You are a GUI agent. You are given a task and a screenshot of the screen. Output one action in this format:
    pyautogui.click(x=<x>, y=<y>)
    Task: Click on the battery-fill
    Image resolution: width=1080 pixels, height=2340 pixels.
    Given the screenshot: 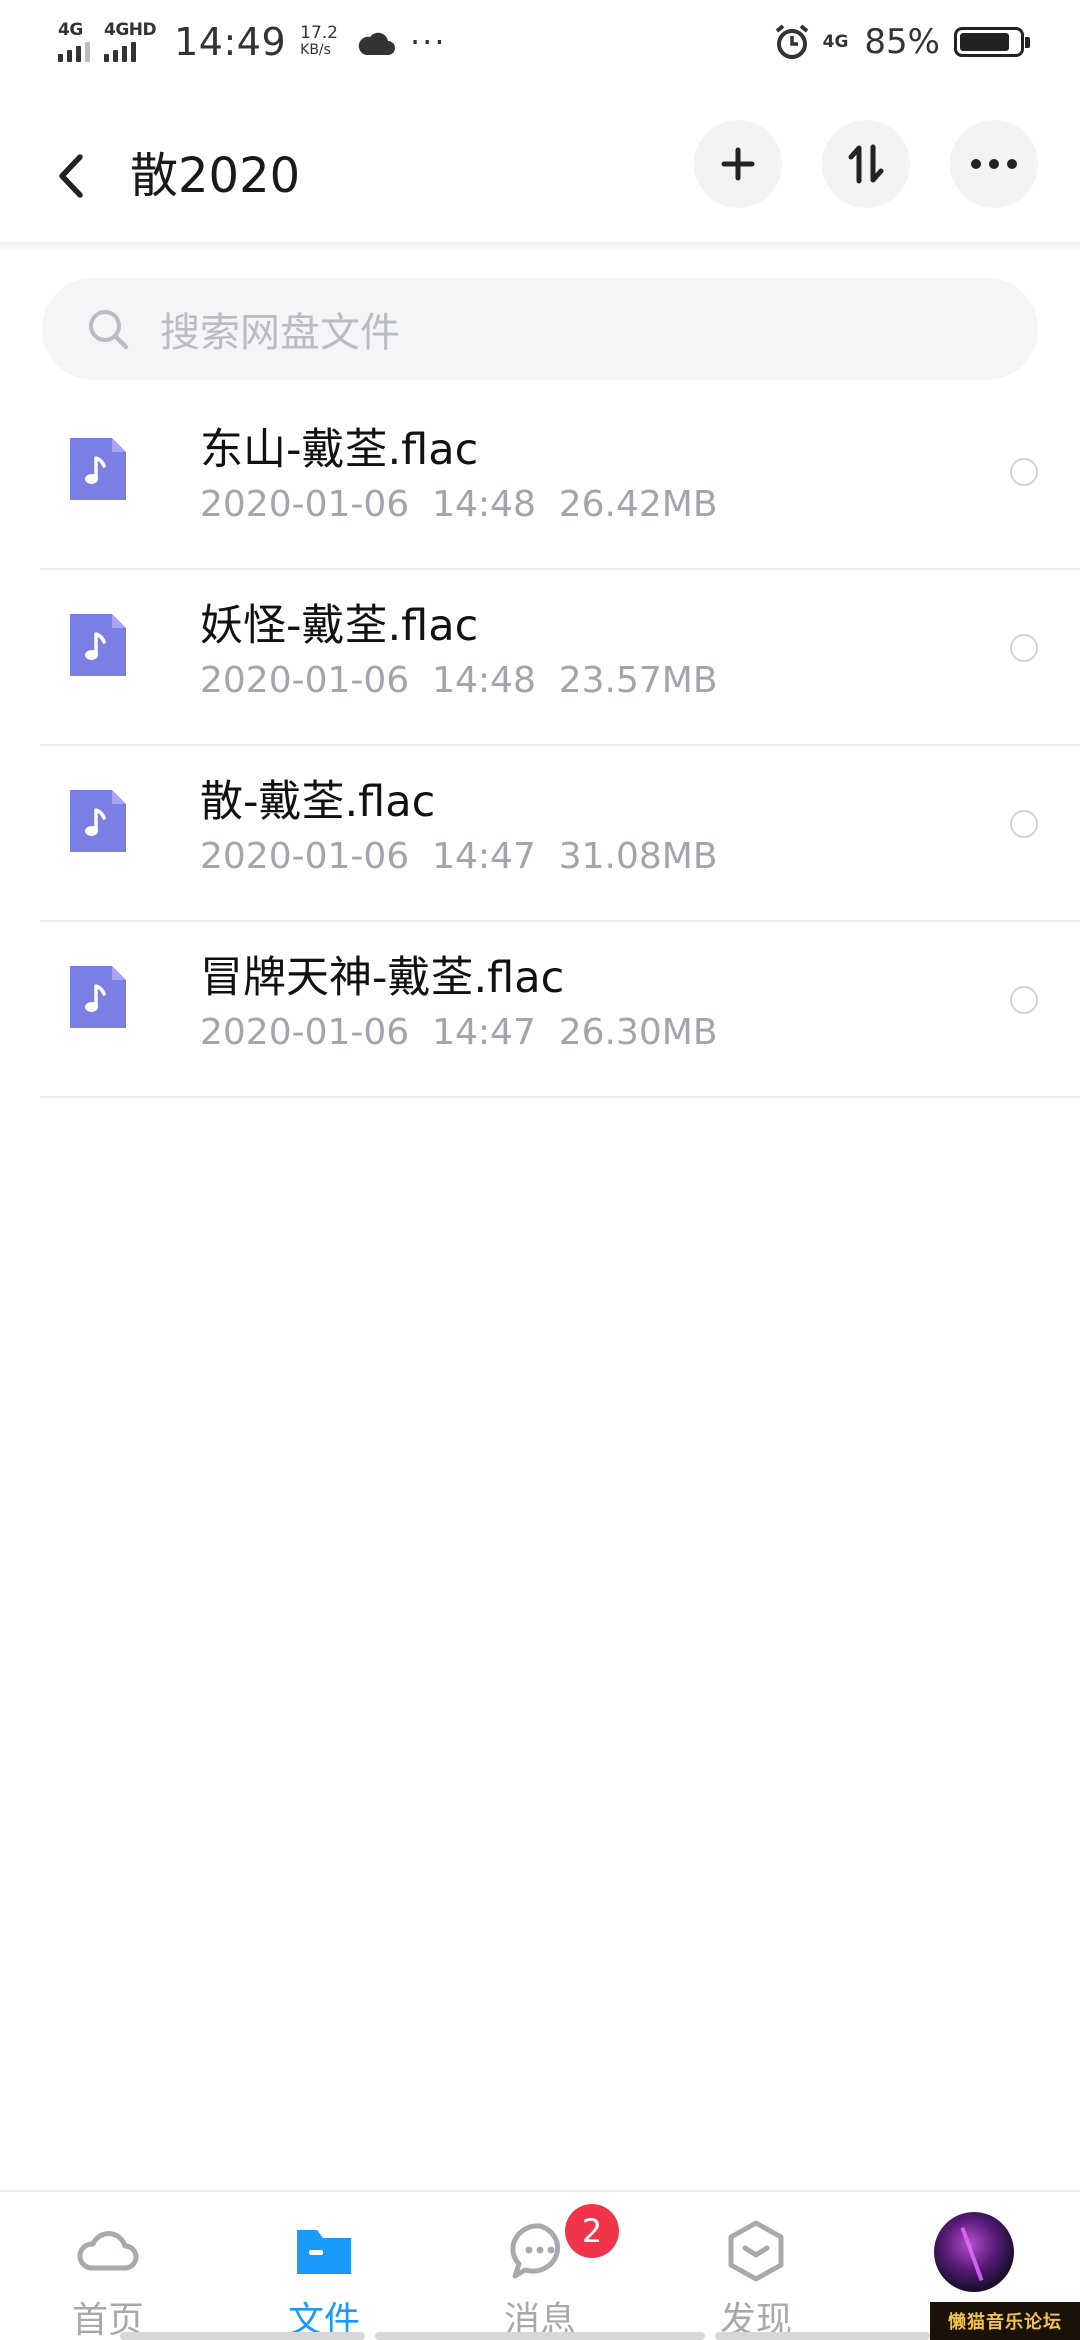 What is the action you would take?
    pyautogui.click(x=985, y=42)
    